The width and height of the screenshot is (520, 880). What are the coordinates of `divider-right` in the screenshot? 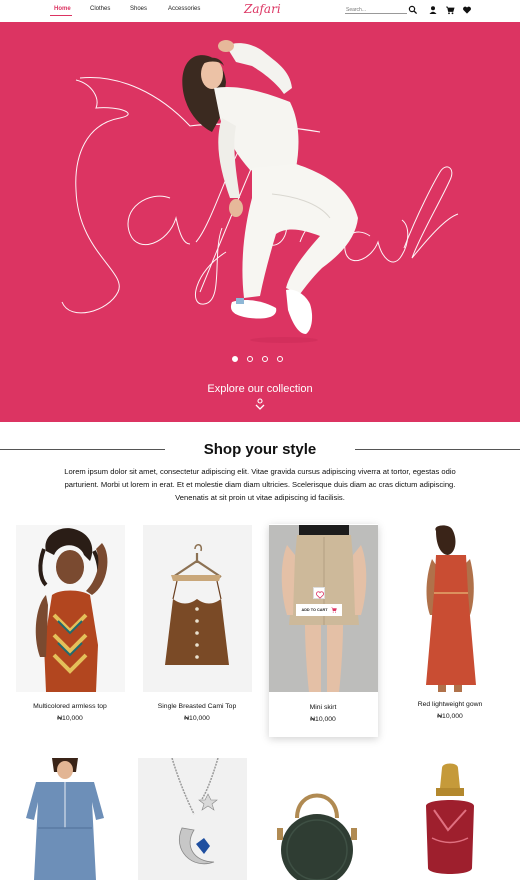 It's located at (437, 449).